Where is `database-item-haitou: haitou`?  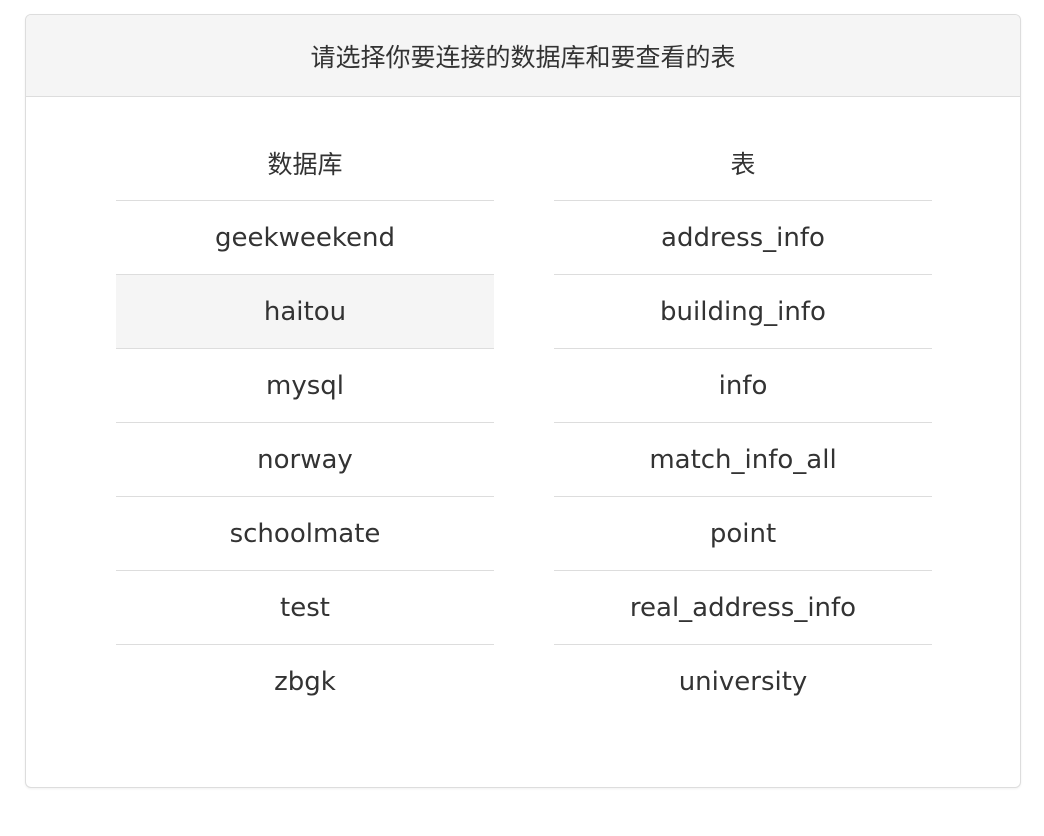
database-item-haitou: haitou is located at coordinates (305, 312).